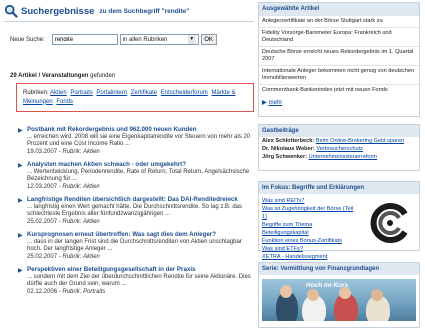 This screenshot has height=330, width=425. Describe the element at coordinates (84, 39) in the screenshot. I see `search-input` at that location.